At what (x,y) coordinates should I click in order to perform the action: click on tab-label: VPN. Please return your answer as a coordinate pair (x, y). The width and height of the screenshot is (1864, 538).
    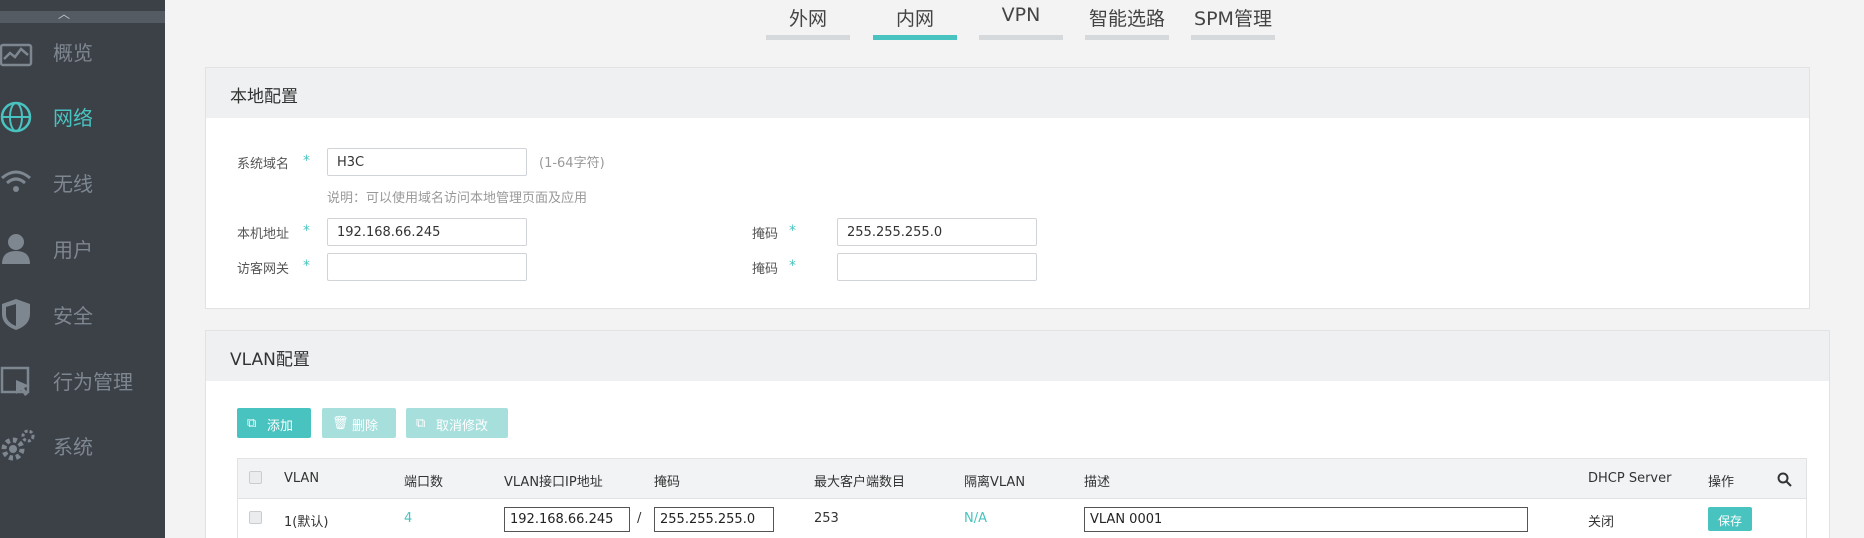
    Looking at the image, I should click on (1021, 15).